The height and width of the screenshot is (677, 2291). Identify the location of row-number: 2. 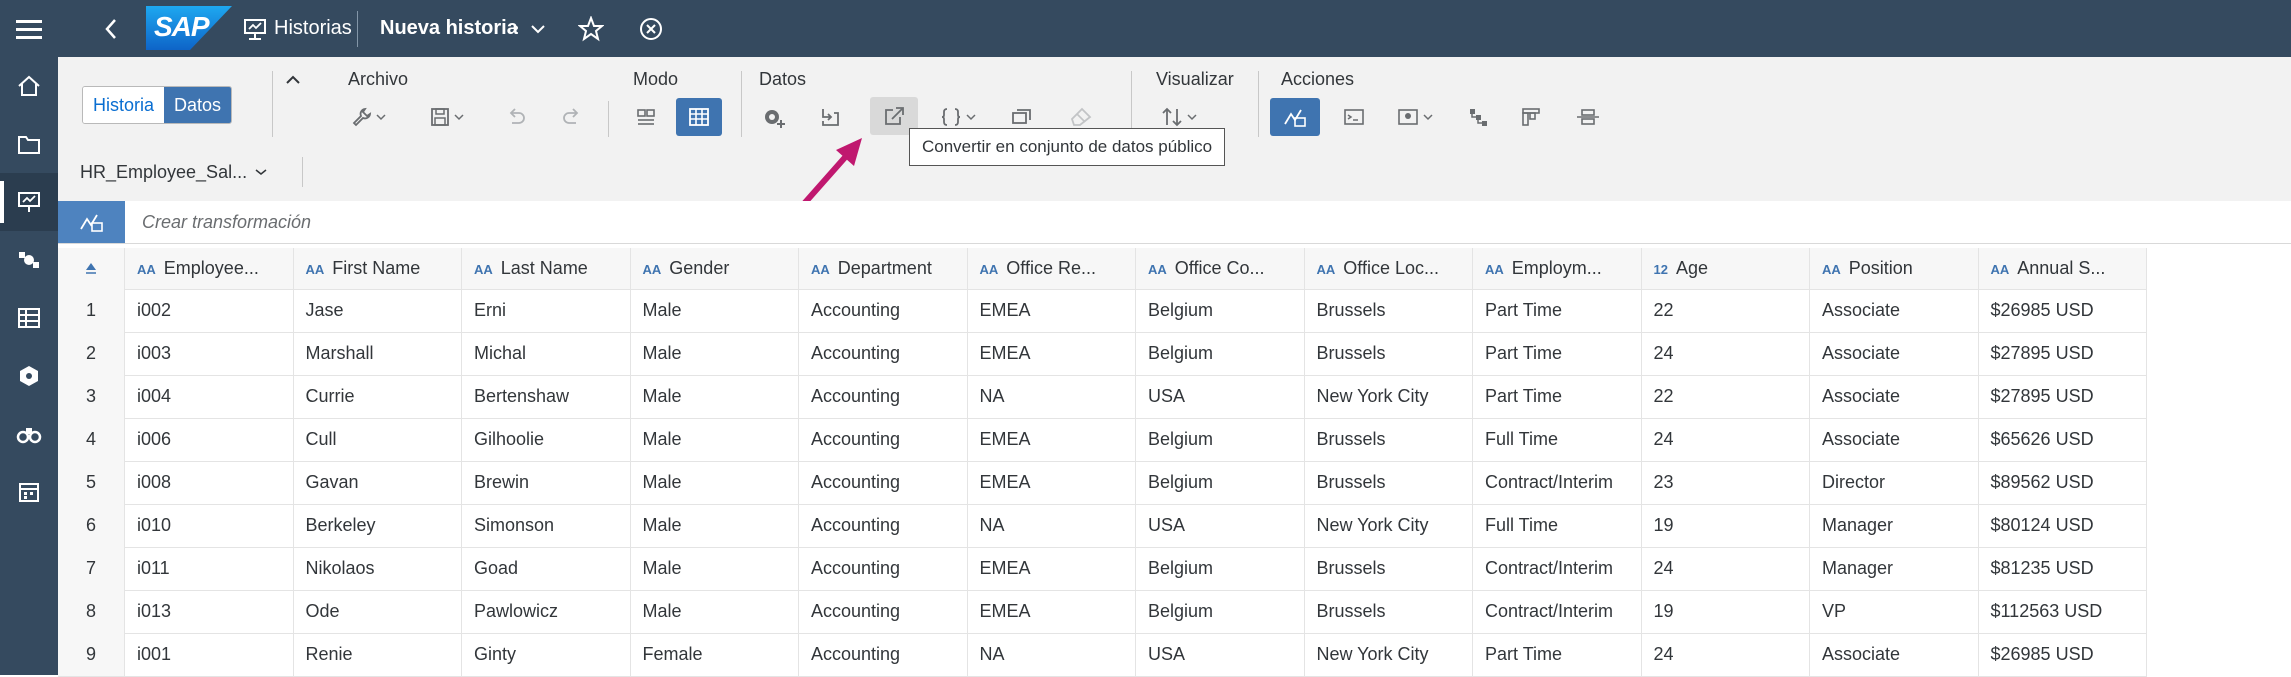
(91, 353).